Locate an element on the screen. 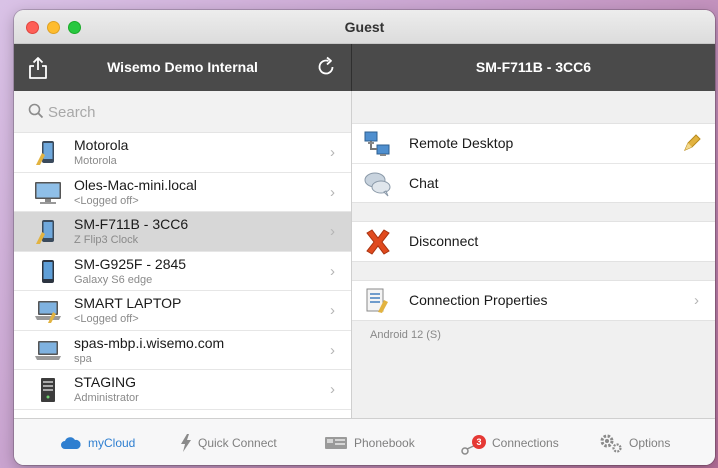 The width and height of the screenshot is (718, 468). tab-mycloud-label: myCloud is located at coordinates (112, 442).